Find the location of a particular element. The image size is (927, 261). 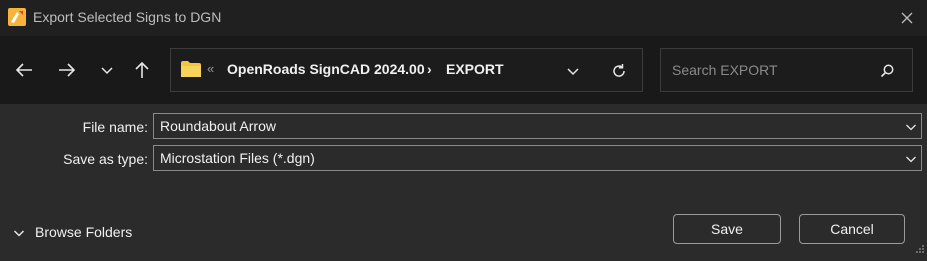

breadcrumb-item-signcad: OpenRoads SignCAD 2024.00 is located at coordinates (326, 69).